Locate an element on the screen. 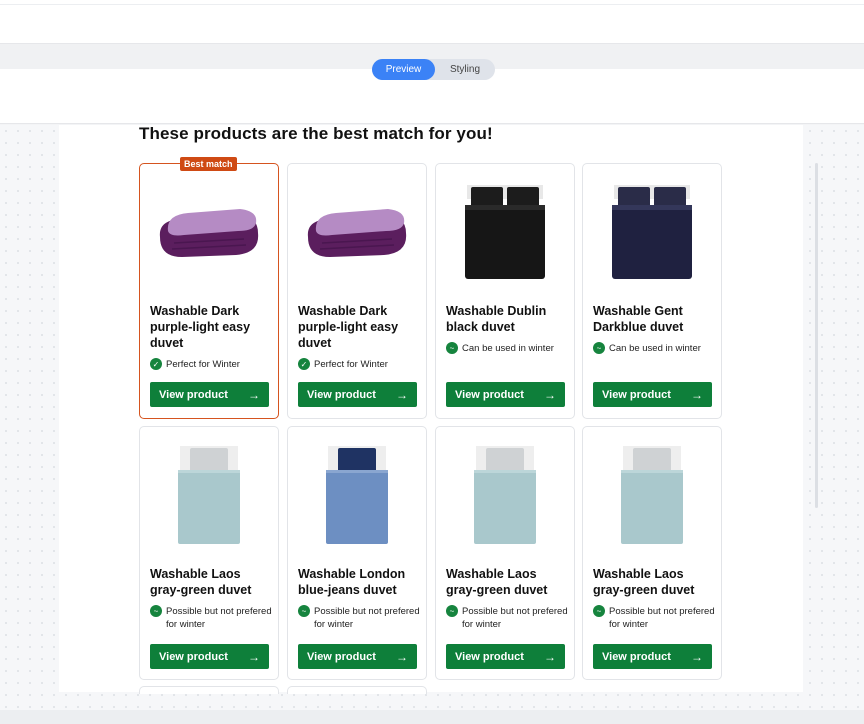 This screenshot has height=724, width=864. darkblue-double-bed-image is located at coordinates (652, 232).